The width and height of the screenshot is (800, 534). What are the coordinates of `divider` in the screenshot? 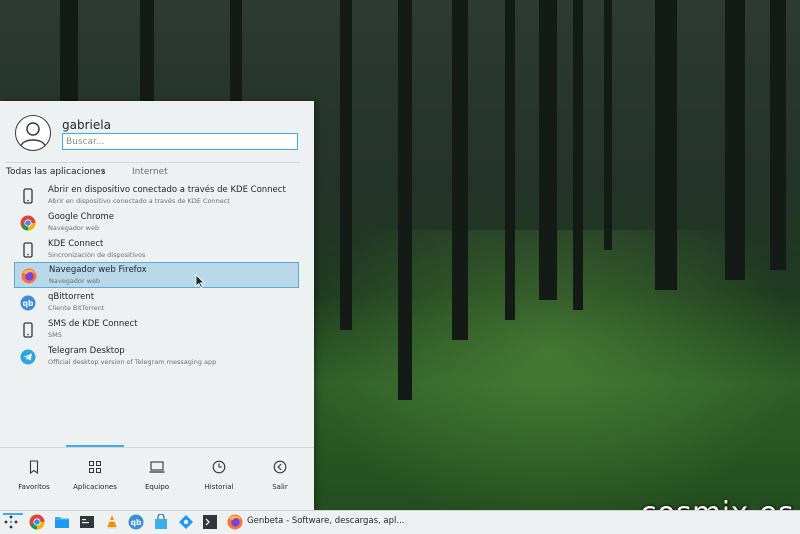 It's located at (152, 162).